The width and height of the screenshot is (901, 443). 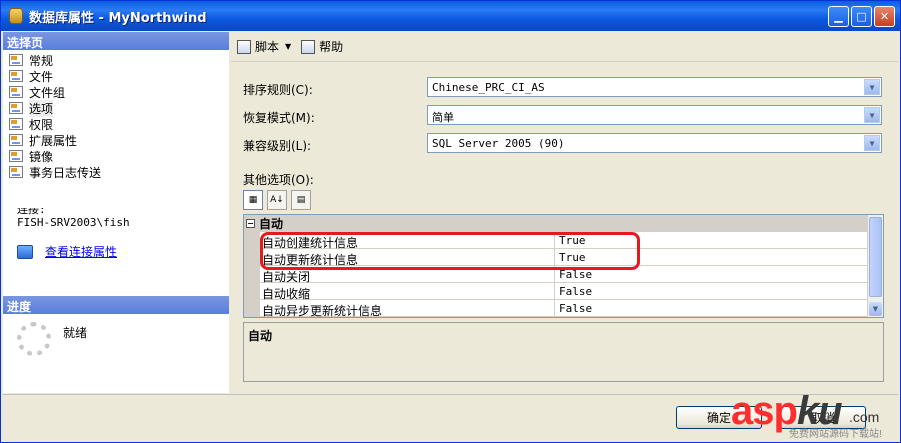 I want to click on grid-row: 自动异步更新统计信息 False, so click(x=563, y=309).